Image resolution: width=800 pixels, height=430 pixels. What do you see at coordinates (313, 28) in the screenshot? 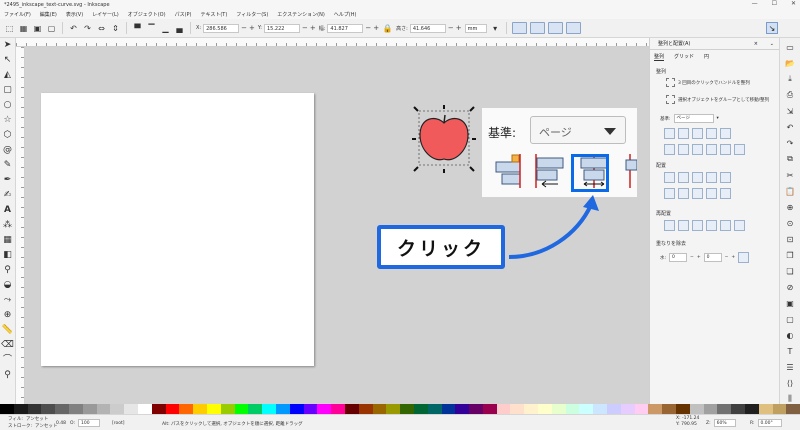
I see `y-increment-button: +` at bounding box center [313, 28].